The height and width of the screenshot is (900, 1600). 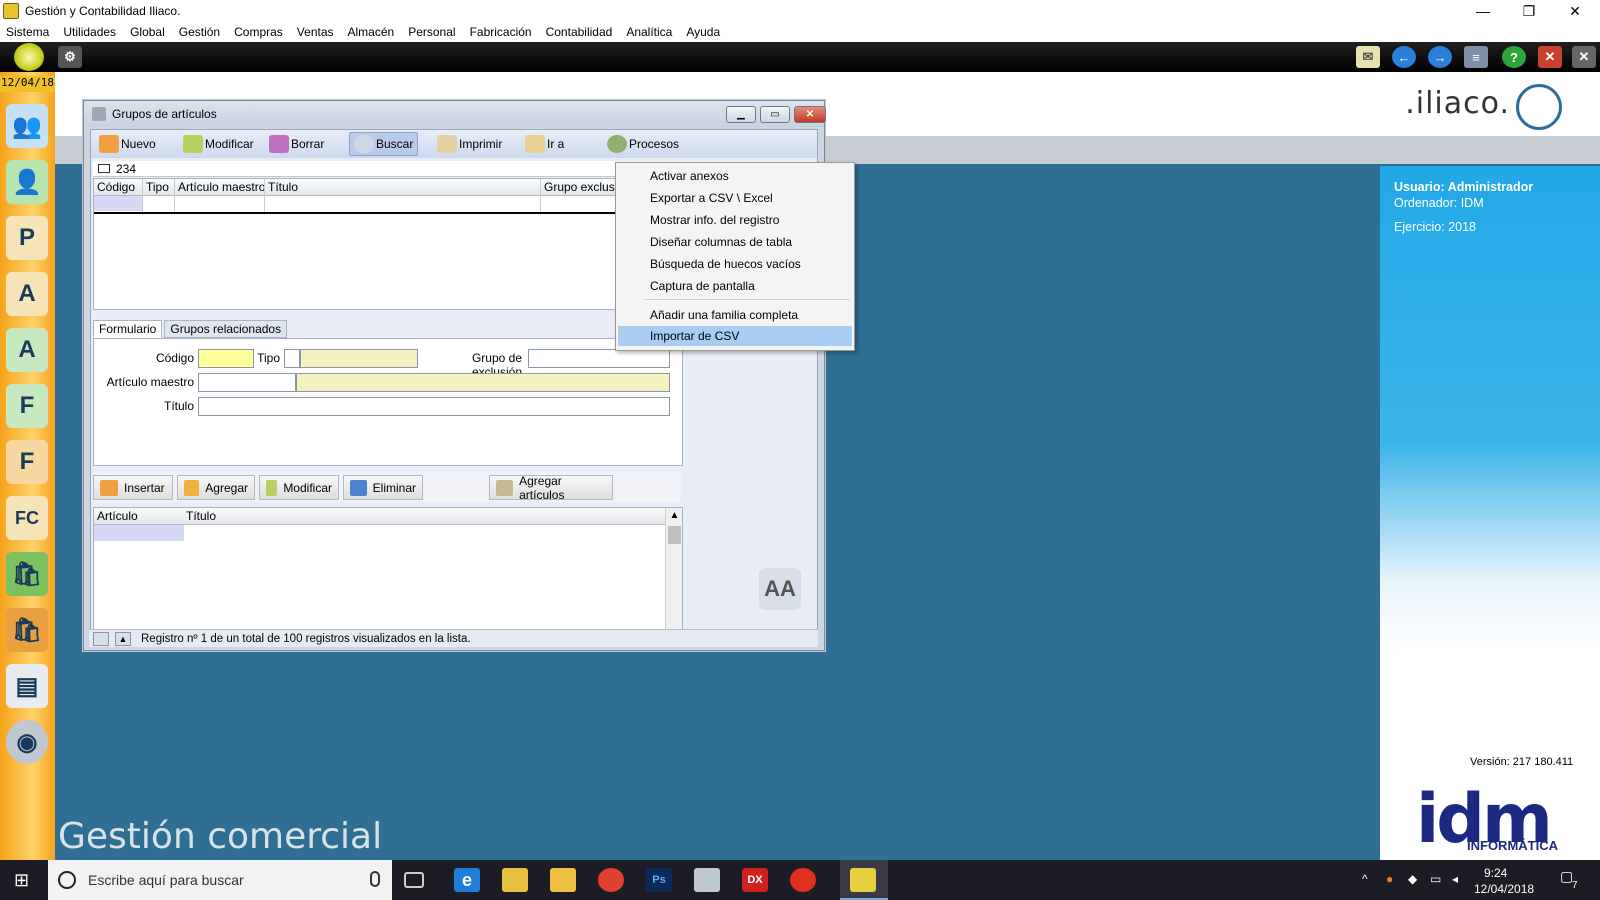 I want to click on menu-item-anadir-familia: Añadir una familia completa, so click(x=724, y=315).